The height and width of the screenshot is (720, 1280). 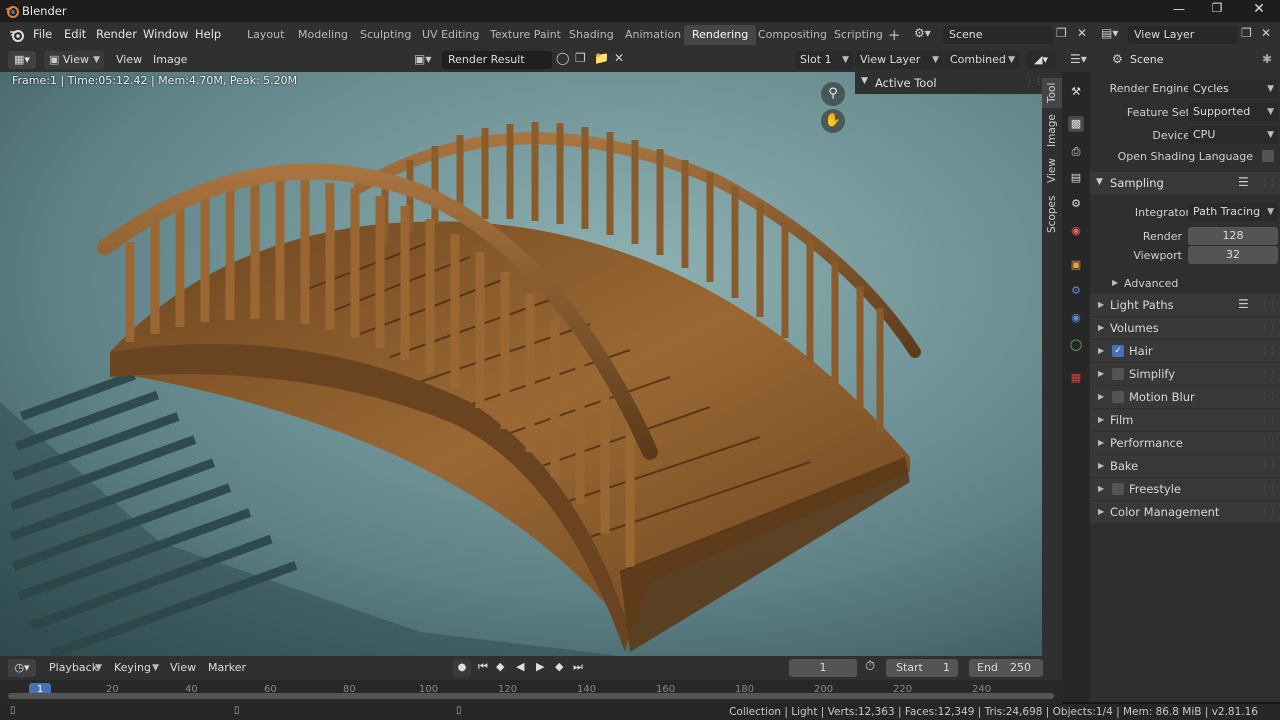 What do you see at coordinates (1185, 420) in the screenshot?
I see `film-panel: ▶ Film ⋮⋮` at bounding box center [1185, 420].